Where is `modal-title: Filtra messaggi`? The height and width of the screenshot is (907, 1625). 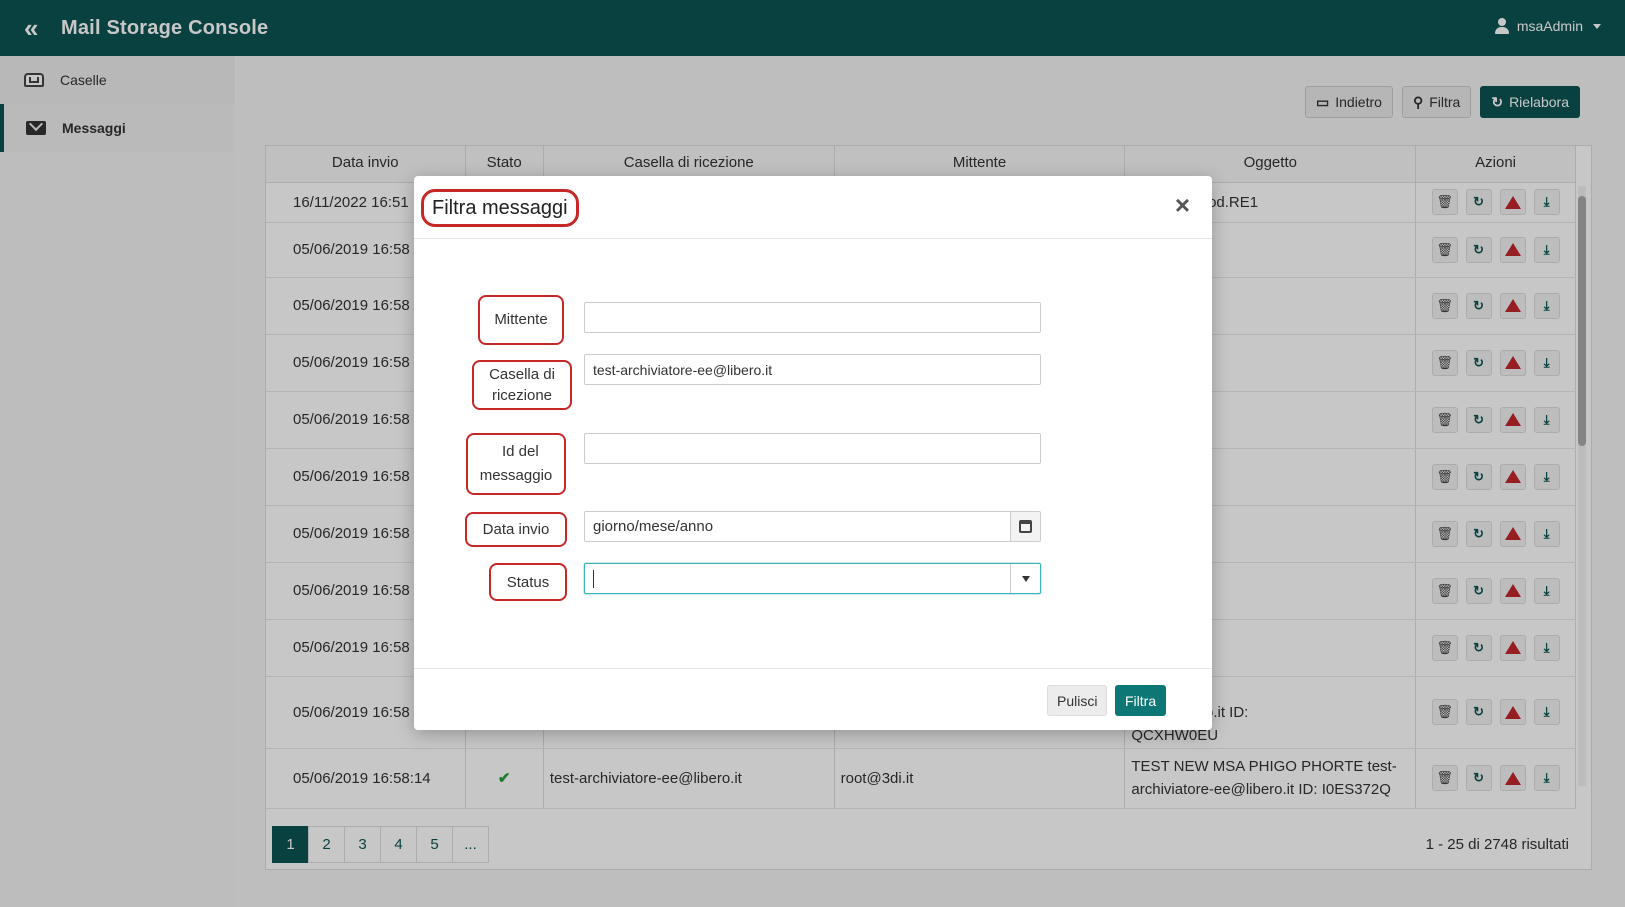 modal-title: Filtra messaggi is located at coordinates (500, 208).